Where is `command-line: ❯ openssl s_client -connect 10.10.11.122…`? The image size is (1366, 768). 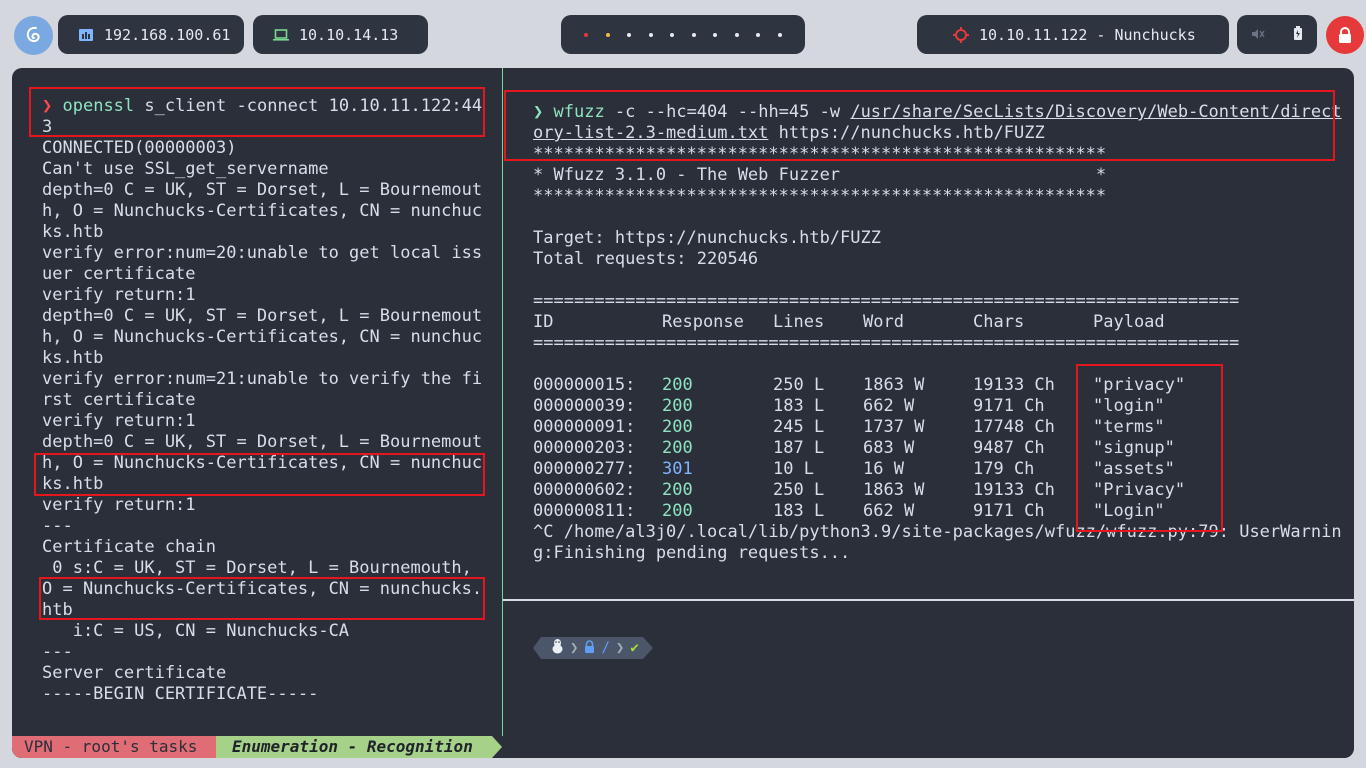
command-line: ❯ openssl s_client -connect 10.10.11.122… is located at coordinates (262, 106).